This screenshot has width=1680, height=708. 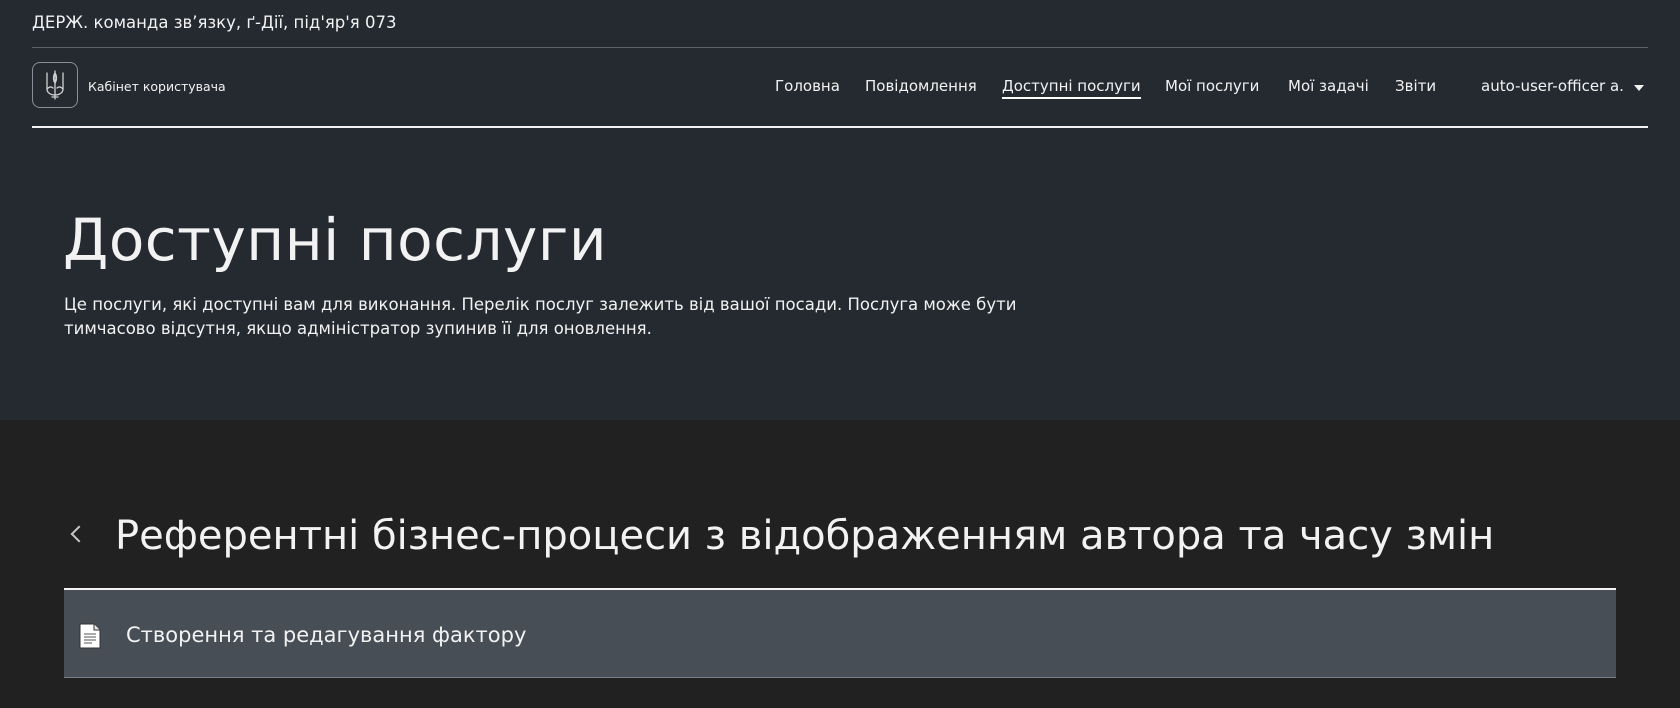 What do you see at coordinates (79, 534) in the screenshot?
I see `chevron-left-icon` at bounding box center [79, 534].